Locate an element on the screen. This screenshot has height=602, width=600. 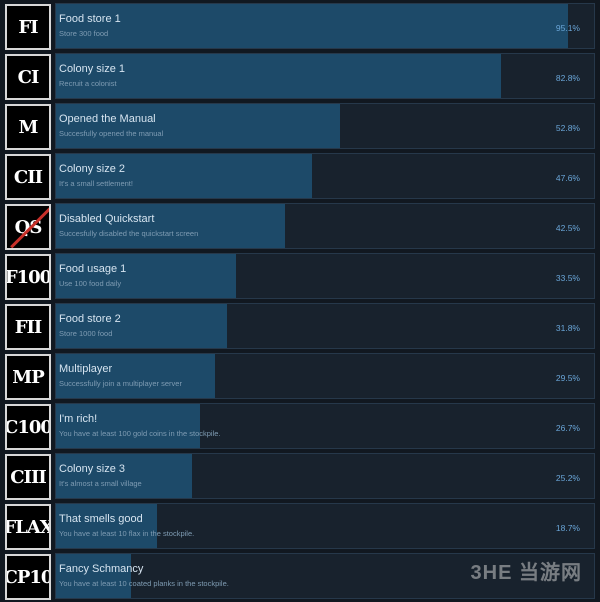
achievement-icon: FII is located at coordinates (28, 327).